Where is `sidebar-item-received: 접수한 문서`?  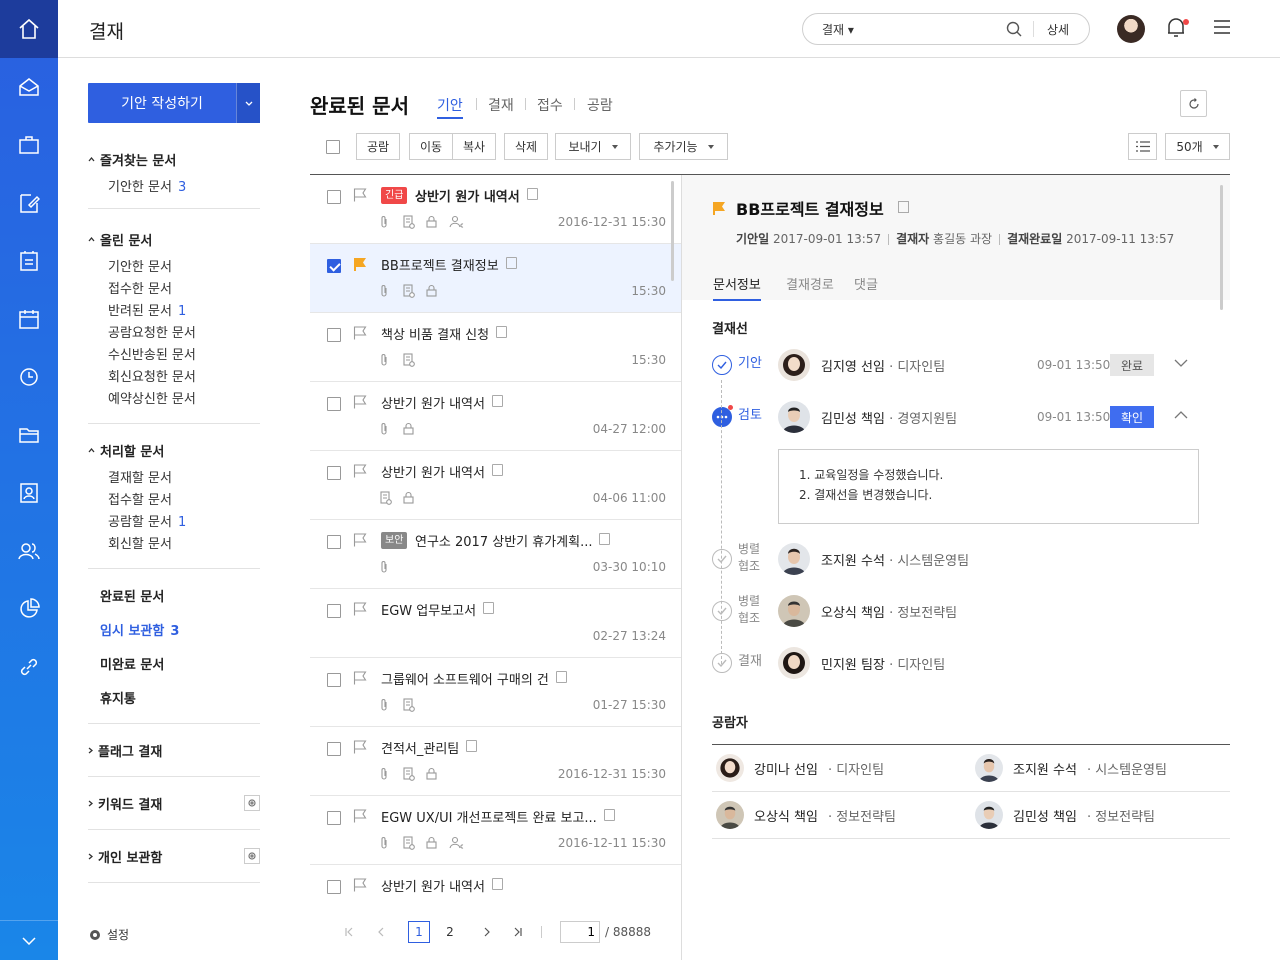
sidebar-item-received: 접수한 문서 is located at coordinates (140, 287).